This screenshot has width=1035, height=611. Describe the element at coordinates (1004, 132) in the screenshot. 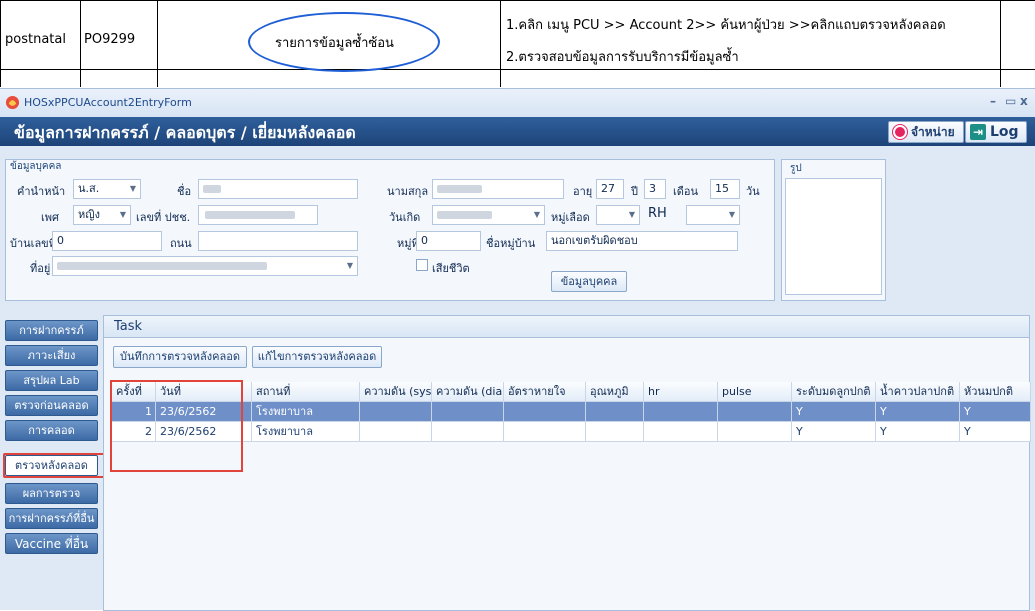

I see `log-label: Log` at that location.